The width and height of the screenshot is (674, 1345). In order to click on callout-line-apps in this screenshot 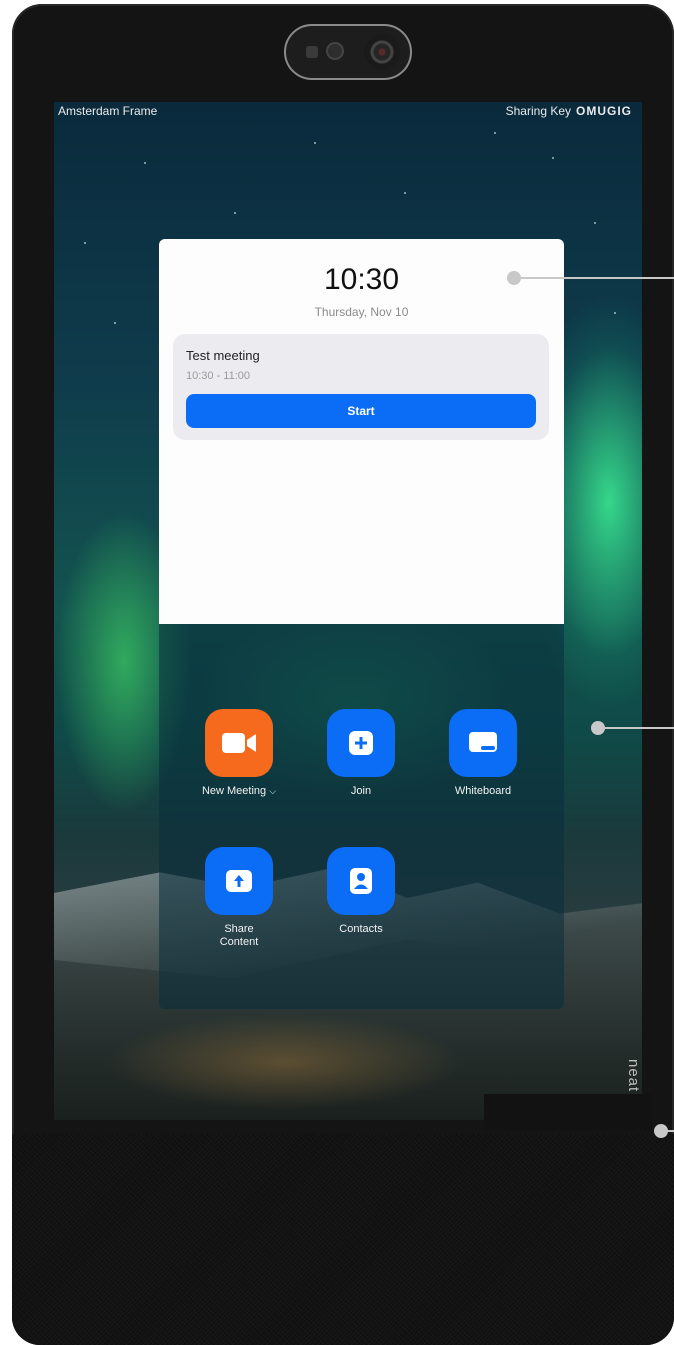, I will do `click(636, 728)`.